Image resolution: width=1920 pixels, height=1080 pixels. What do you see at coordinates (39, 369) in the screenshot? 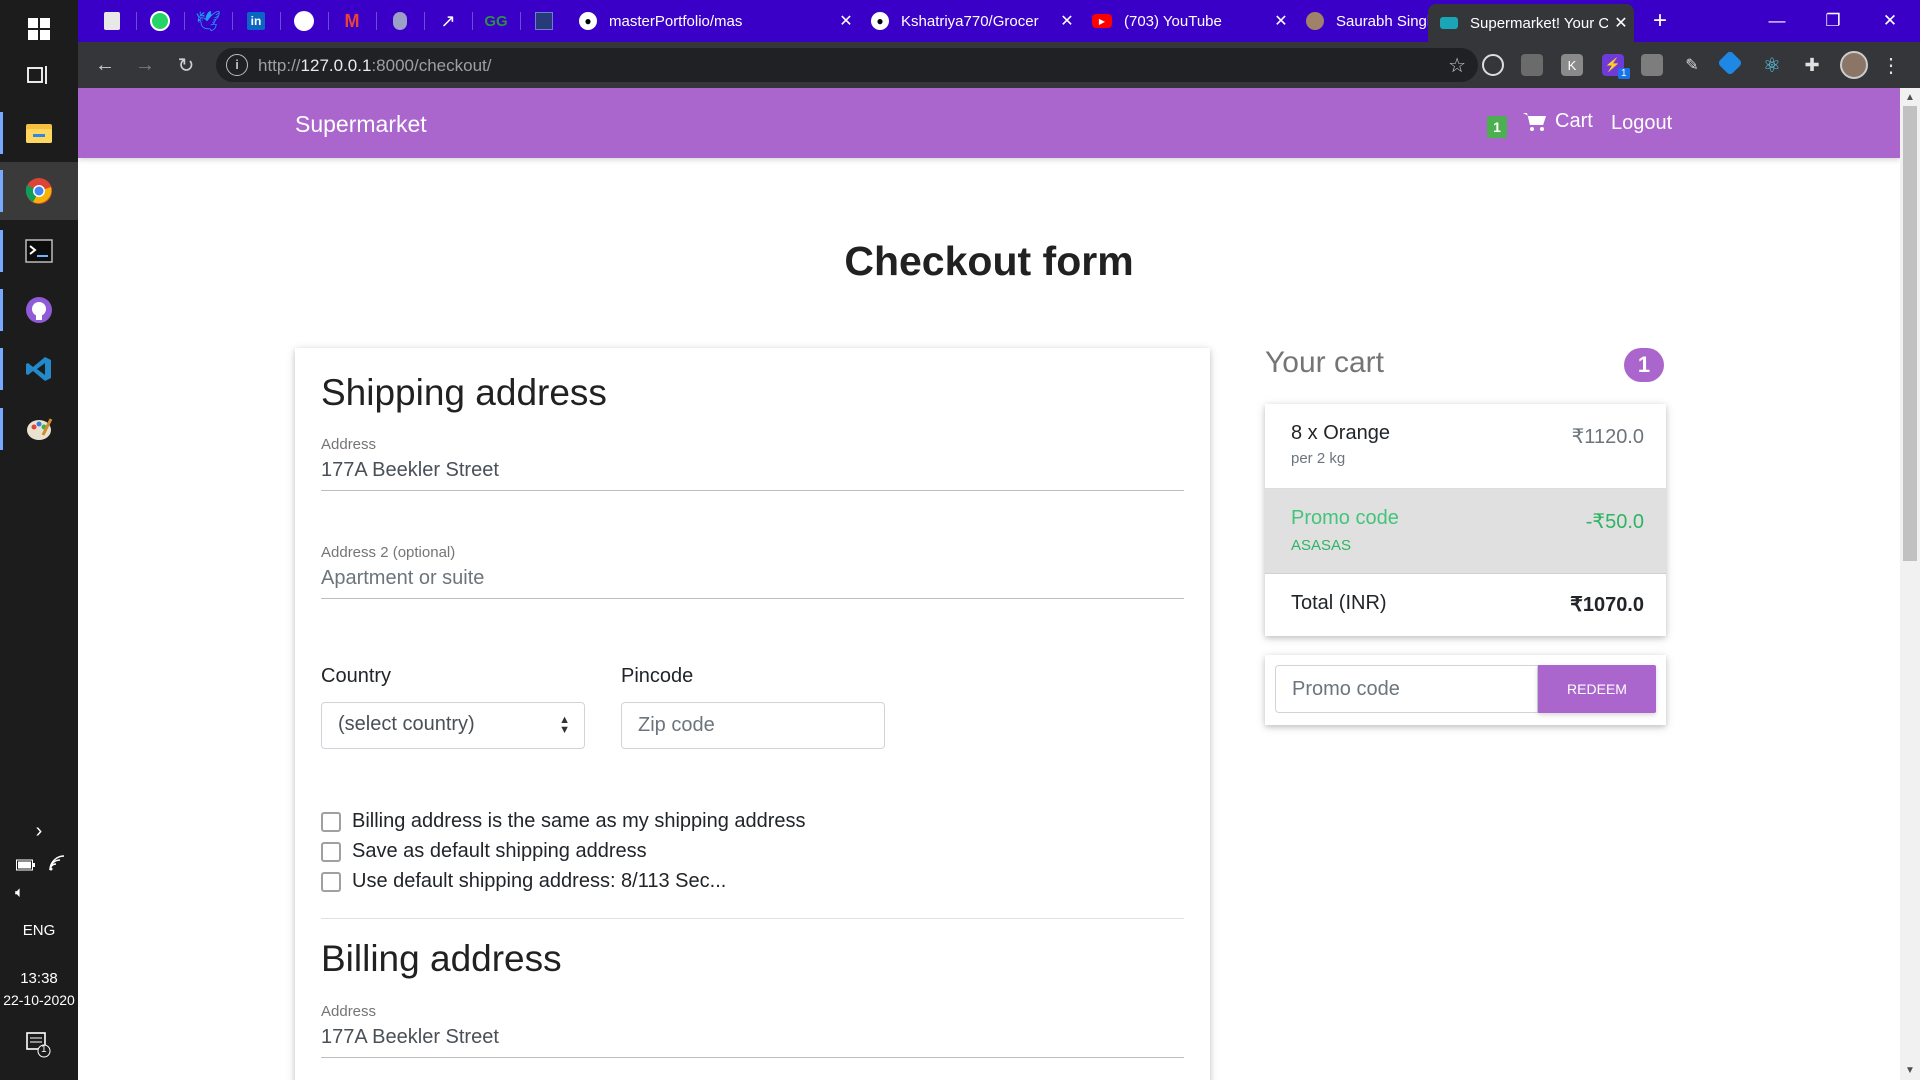
I see `taskbar-vscode` at bounding box center [39, 369].